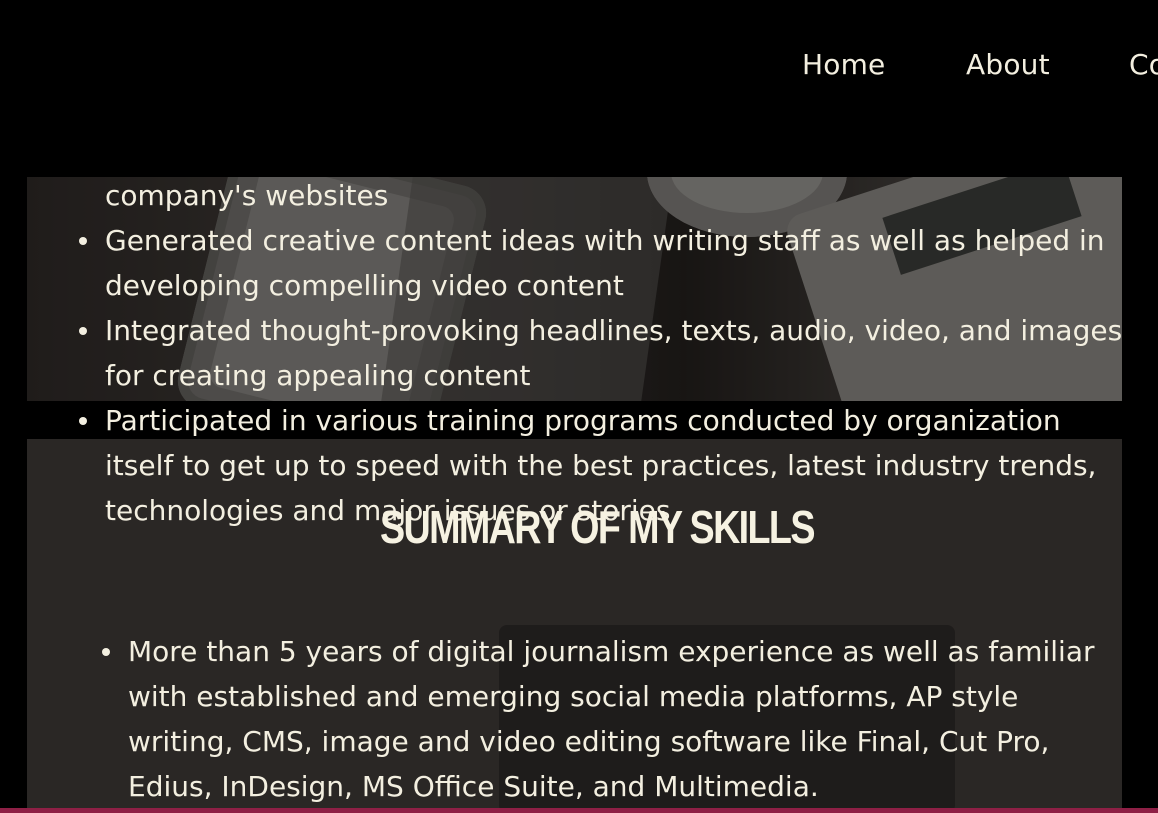 The image size is (1158, 813). What do you see at coordinates (1143, 64) in the screenshot?
I see `nav-contact-link: Co` at bounding box center [1143, 64].